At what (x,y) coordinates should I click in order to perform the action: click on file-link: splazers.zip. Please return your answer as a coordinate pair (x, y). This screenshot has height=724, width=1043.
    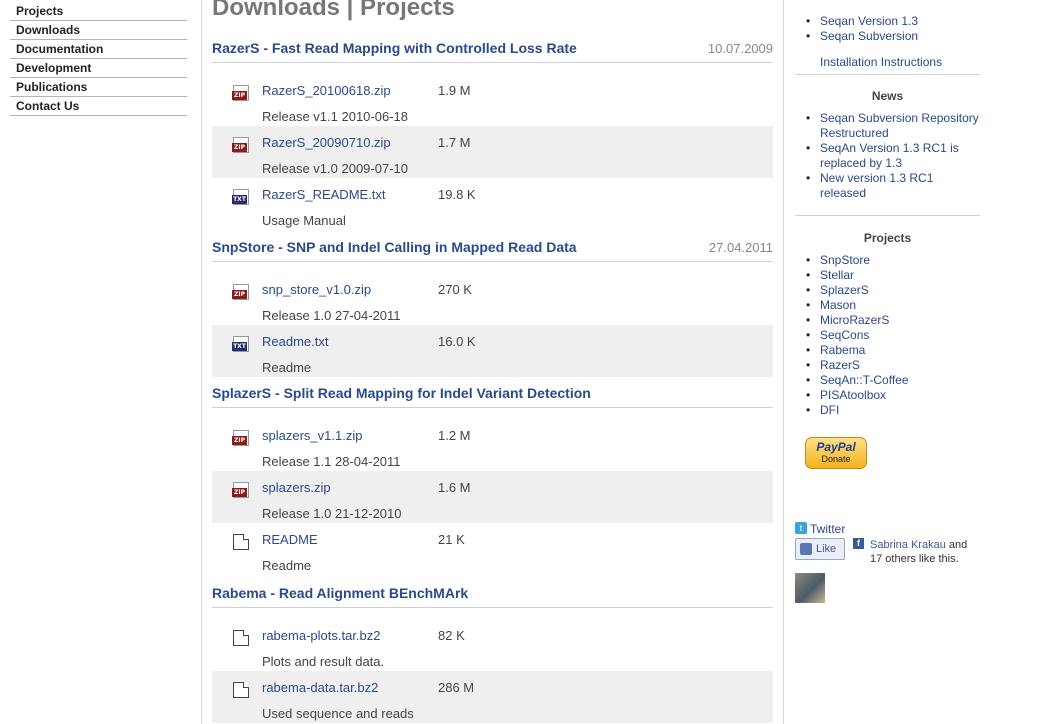
    Looking at the image, I should click on (296, 487).